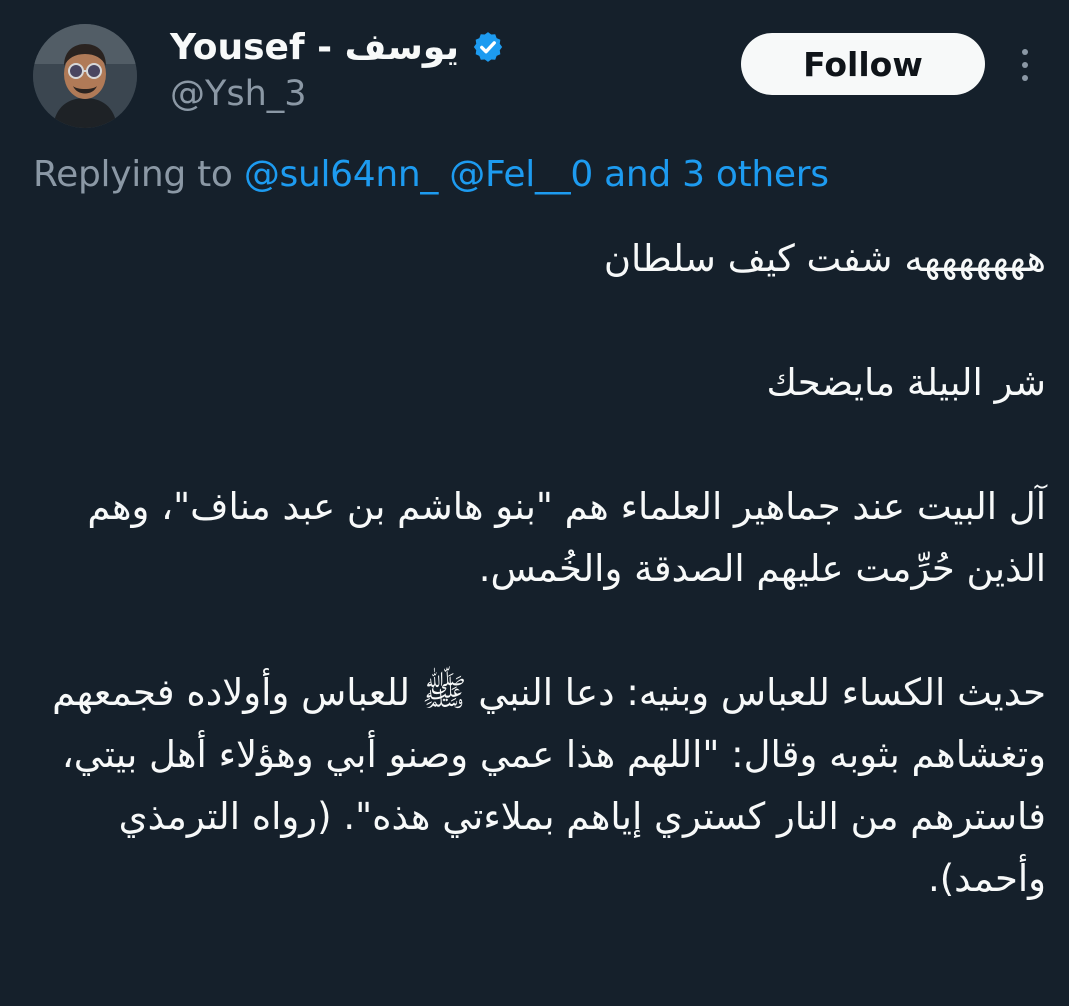 The width and height of the screenshot is (1069, 1006). I want to click on mention-link-2: @Fel__0, so click(521, 174).